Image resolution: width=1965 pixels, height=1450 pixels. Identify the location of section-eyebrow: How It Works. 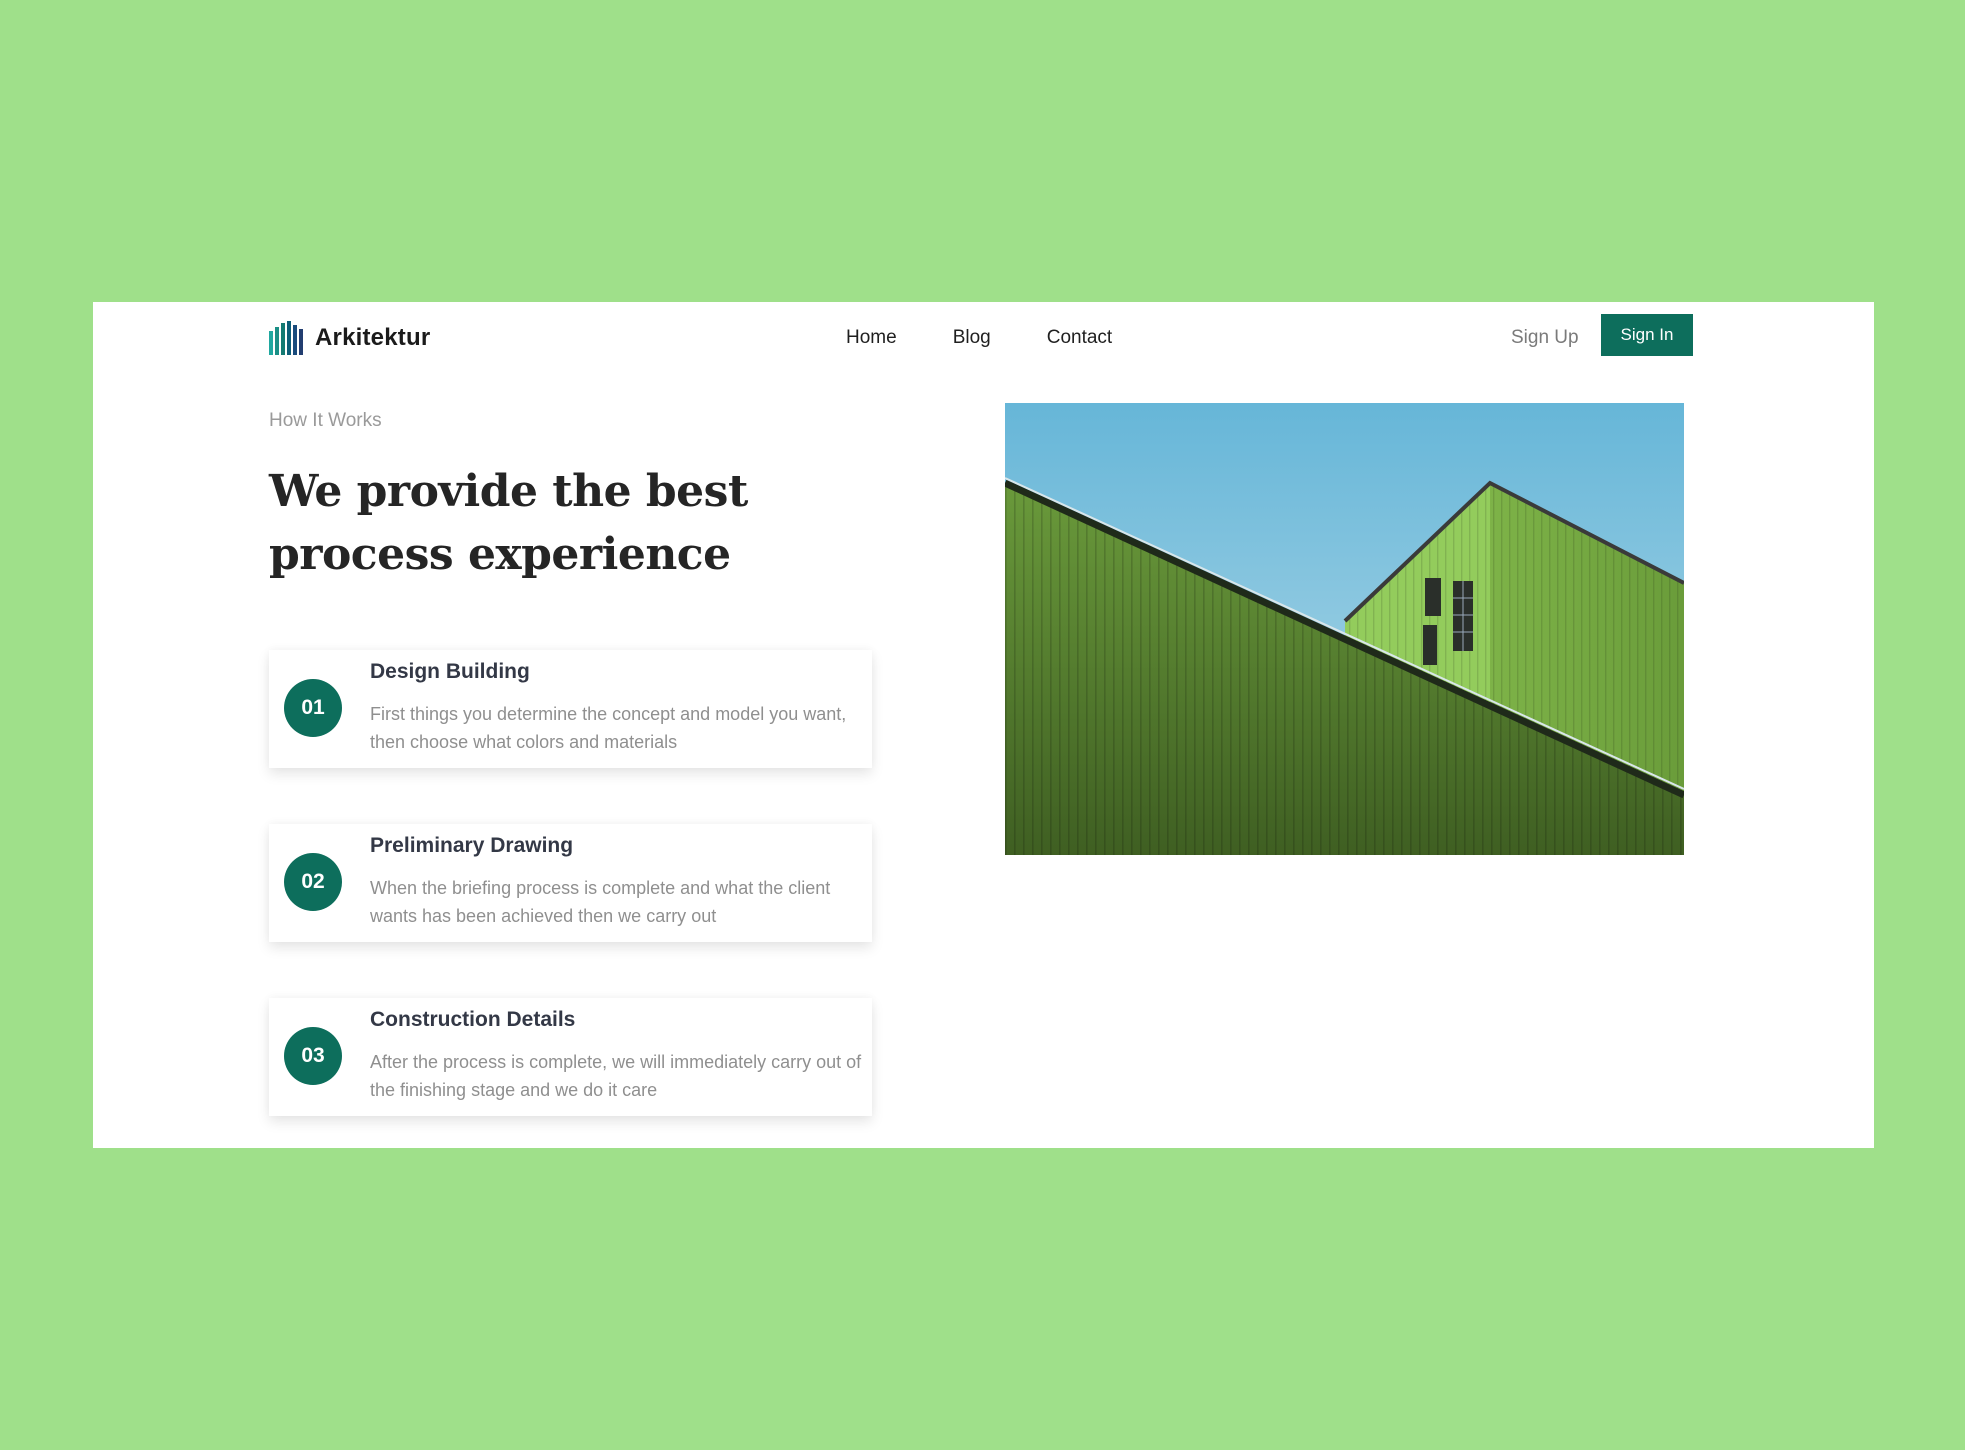
(325, 420).